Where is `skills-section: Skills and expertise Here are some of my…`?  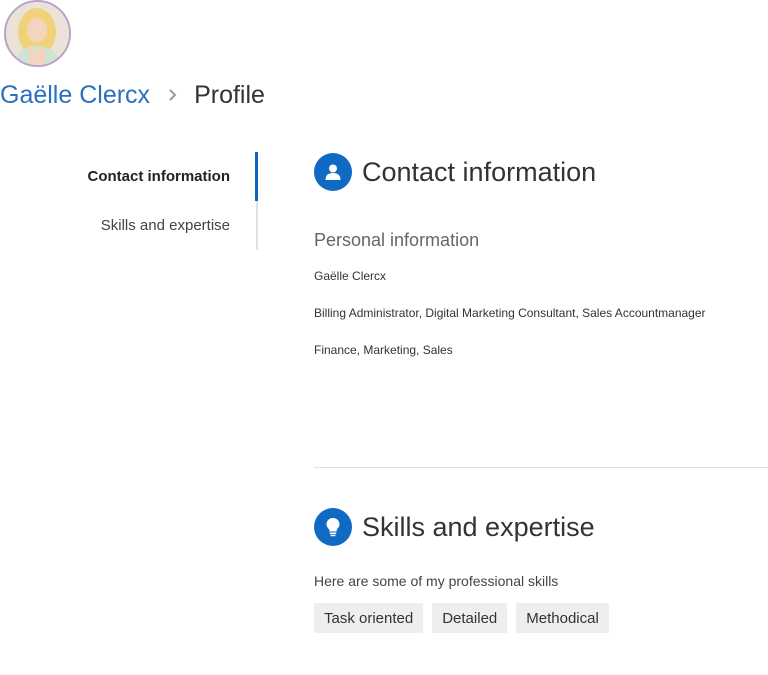
skills-section: Skills and expertise Here are some of my… is located at coordinates (541, 569).